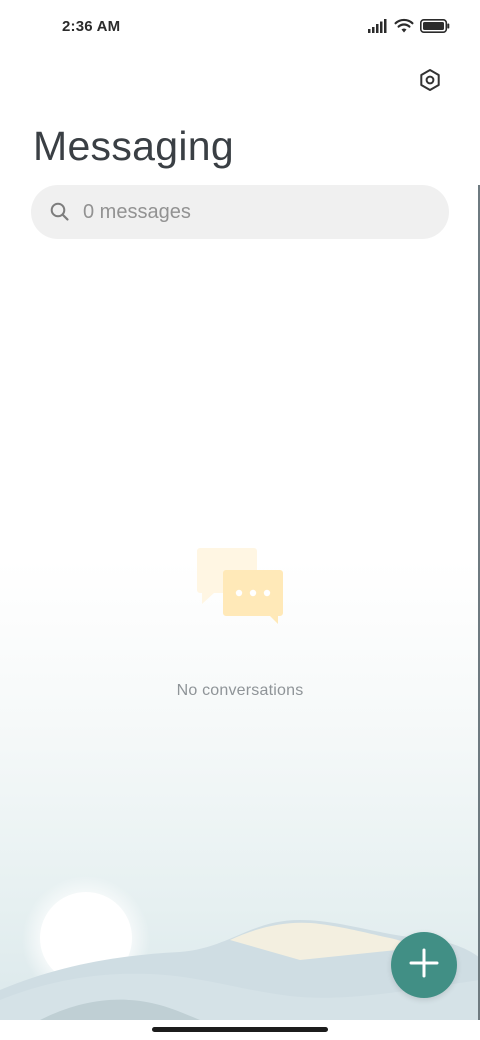  I want to click on signal-icon, so click(378, 28).